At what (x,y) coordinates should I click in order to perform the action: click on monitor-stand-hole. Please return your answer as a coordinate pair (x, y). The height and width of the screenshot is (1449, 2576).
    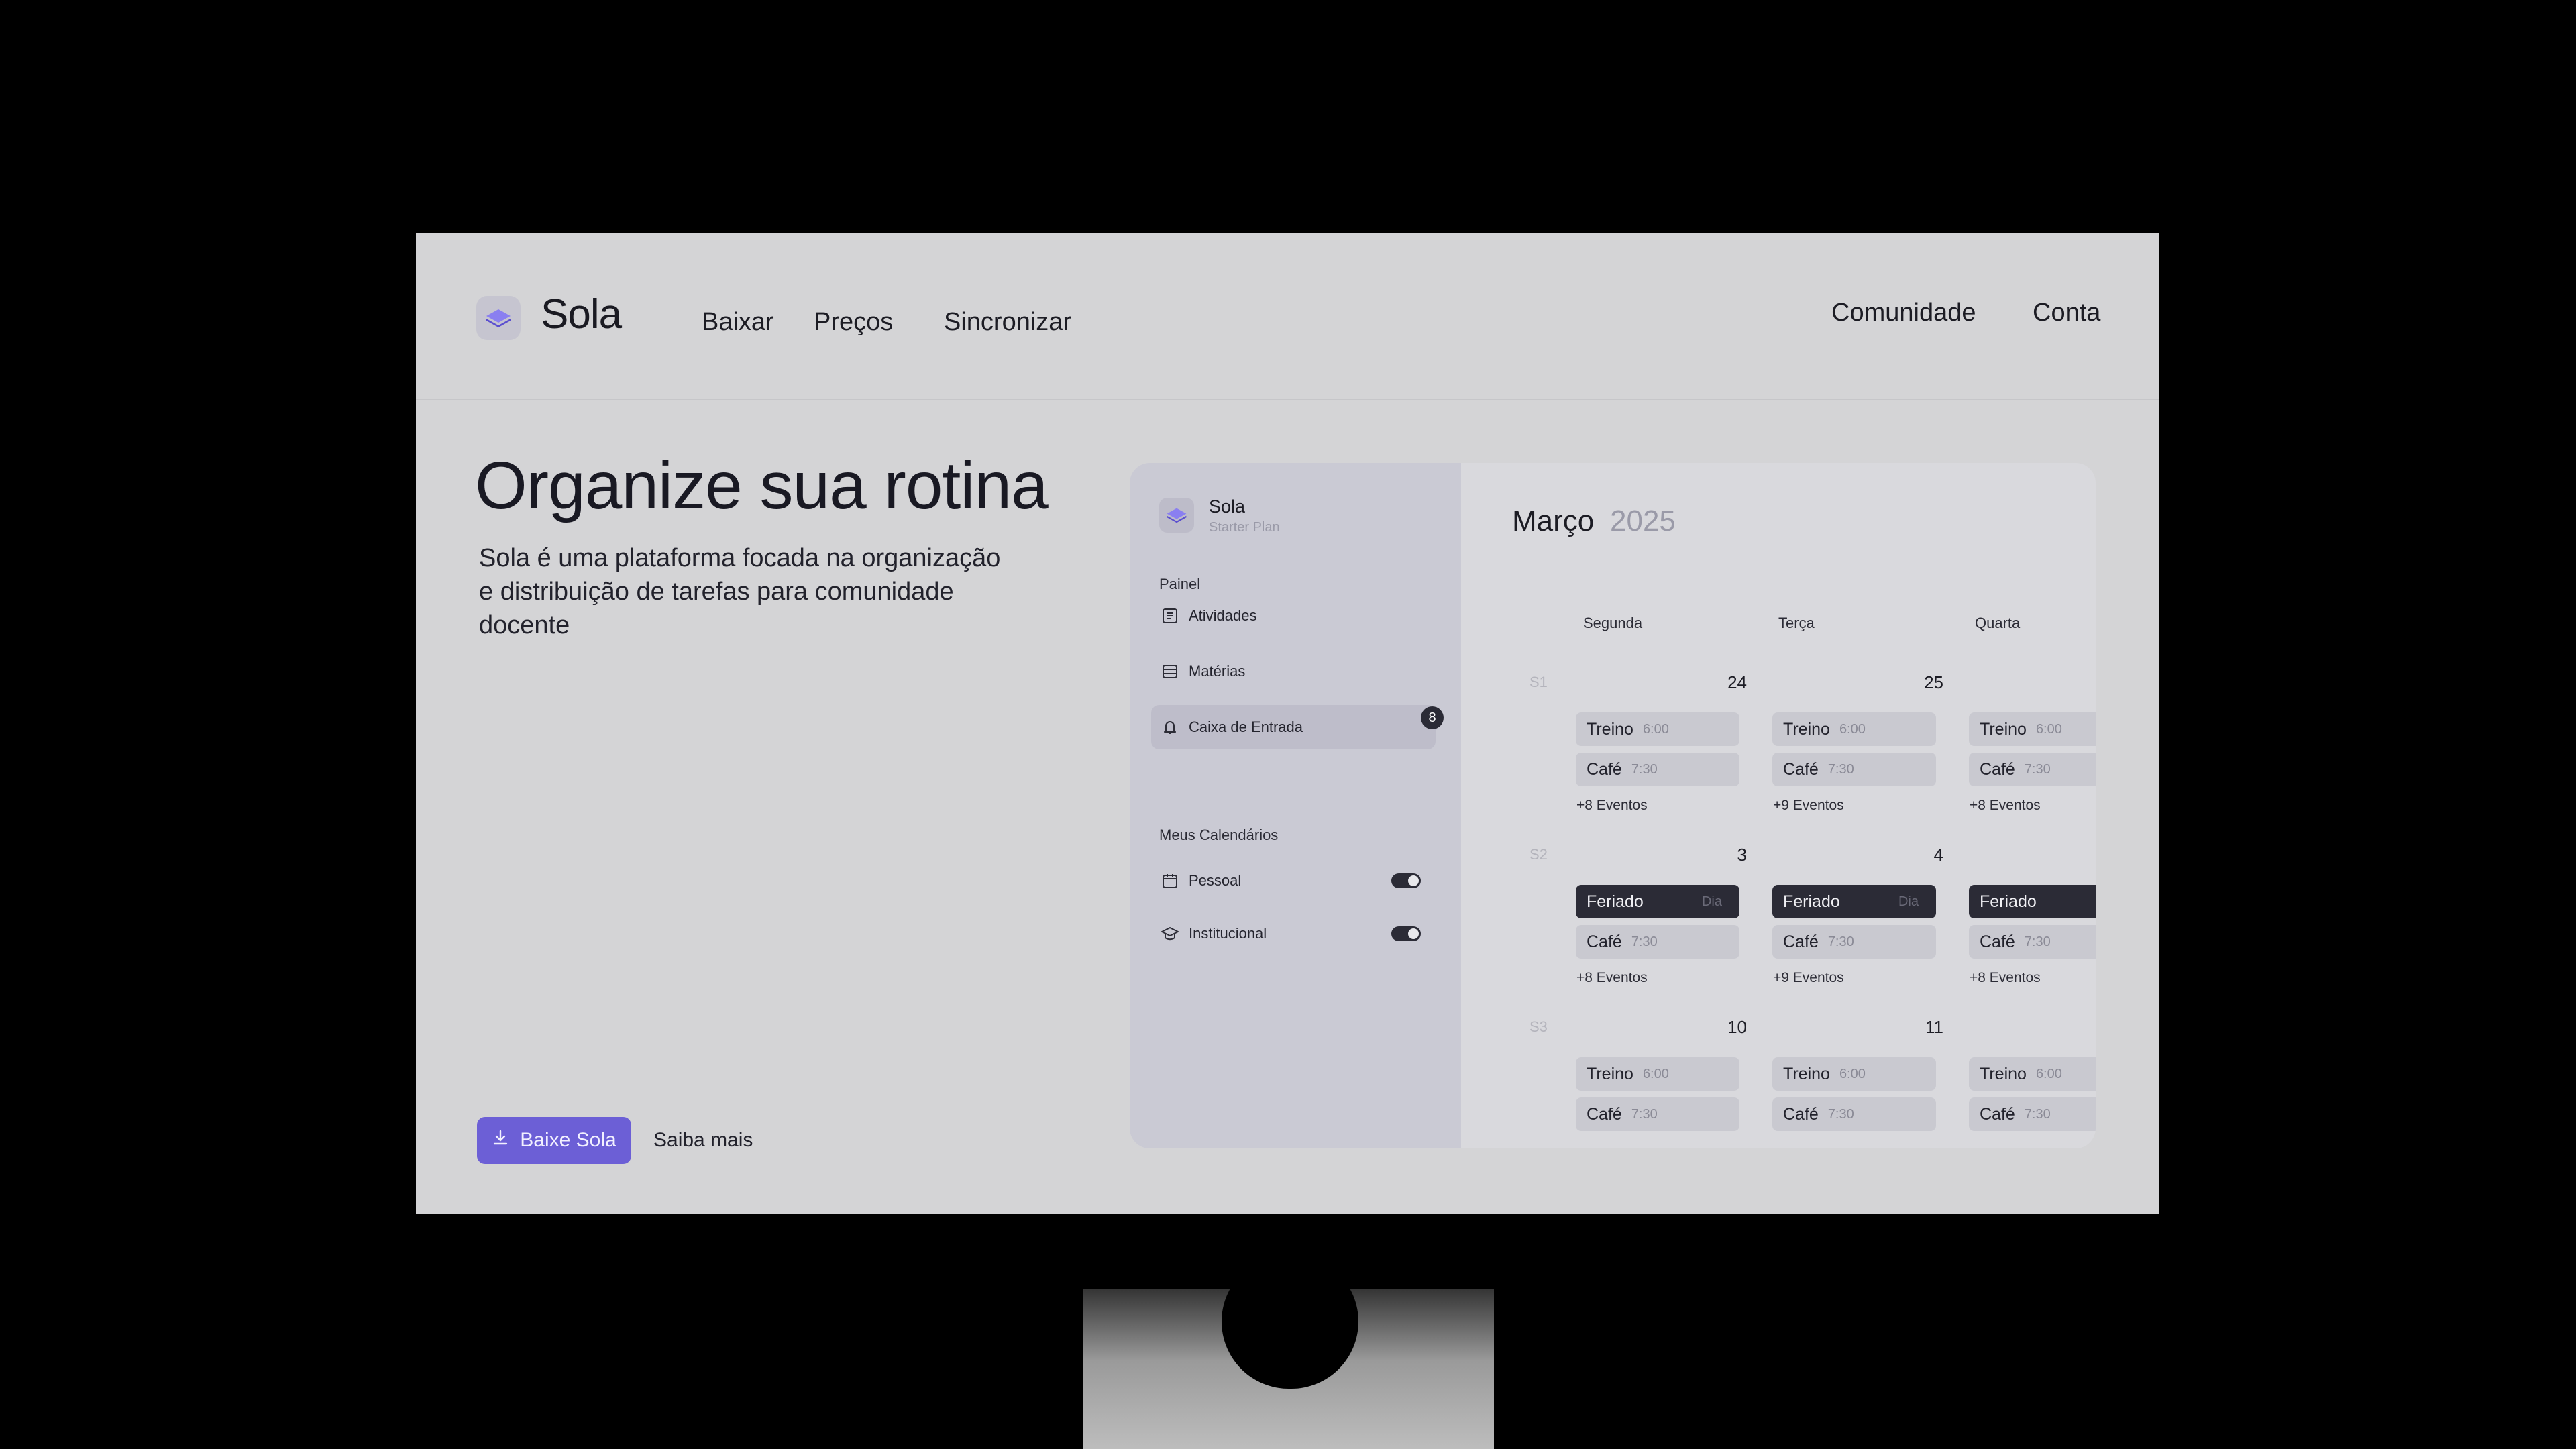
    Looking at the image, I should click on (1290, 1321).